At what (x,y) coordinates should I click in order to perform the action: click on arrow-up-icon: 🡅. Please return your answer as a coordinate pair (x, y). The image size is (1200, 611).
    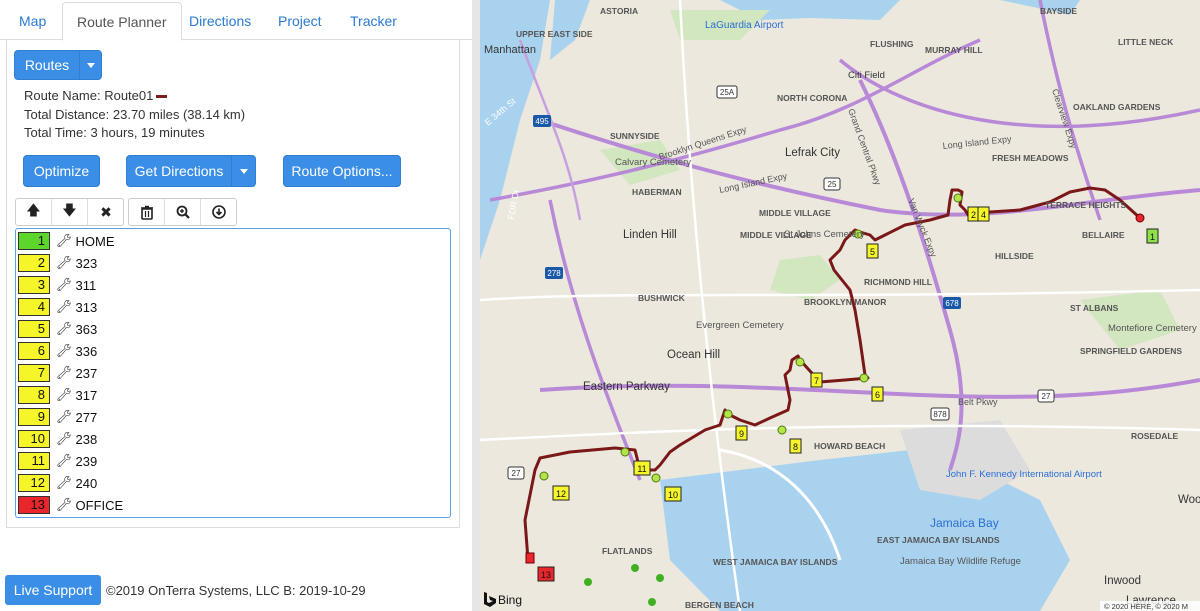
    Looking at the image, I should click on (33, 210).